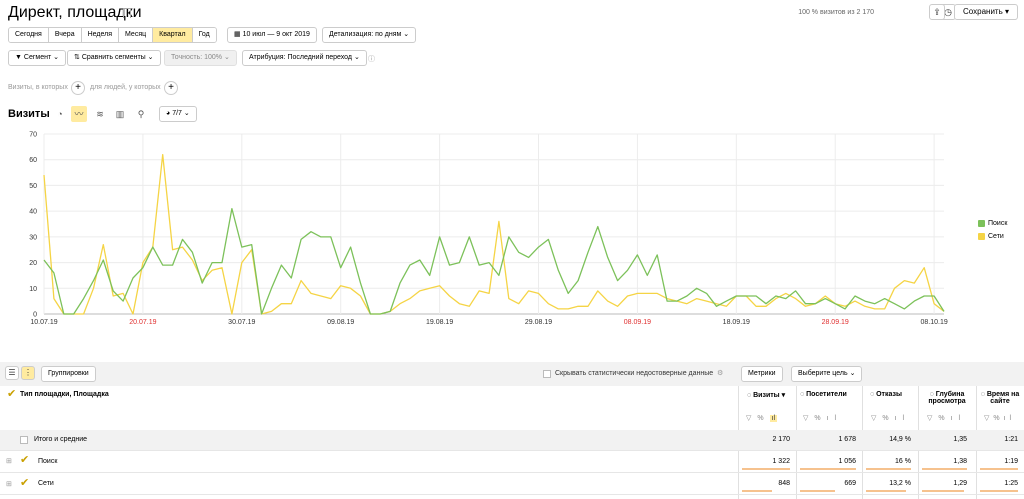 The image size is (1024, 499). I want to click on list-view-icon: ☰, so click(12, 373).